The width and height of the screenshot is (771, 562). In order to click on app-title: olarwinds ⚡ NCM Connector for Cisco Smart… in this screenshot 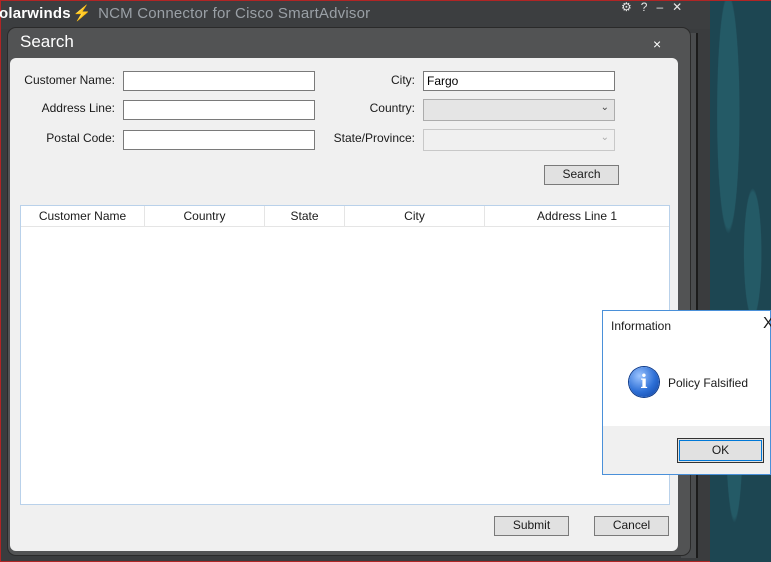, I will do `click(185, 13)`.